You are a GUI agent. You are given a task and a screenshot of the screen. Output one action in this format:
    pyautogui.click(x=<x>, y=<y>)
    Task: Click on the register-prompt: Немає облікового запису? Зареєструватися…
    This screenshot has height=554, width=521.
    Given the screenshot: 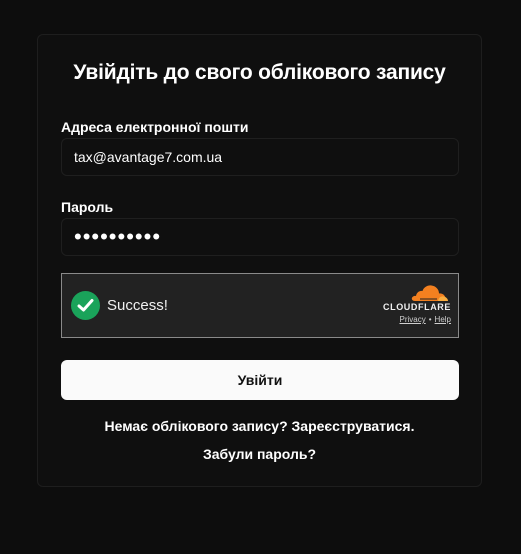 What is the action you would take?
    pyautogui.click(x=259, y=426)
    